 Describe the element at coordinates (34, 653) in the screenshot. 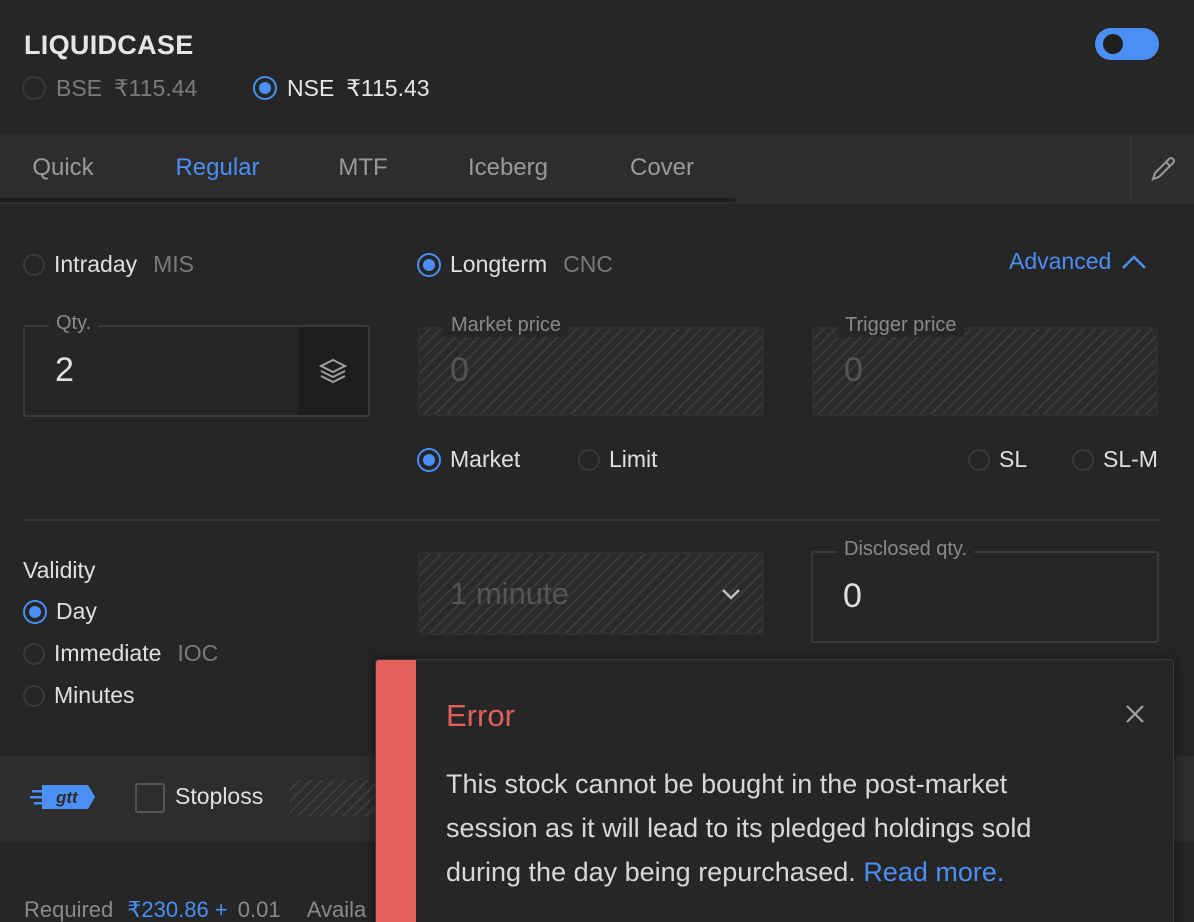

I see `radio-immediate` at that location.